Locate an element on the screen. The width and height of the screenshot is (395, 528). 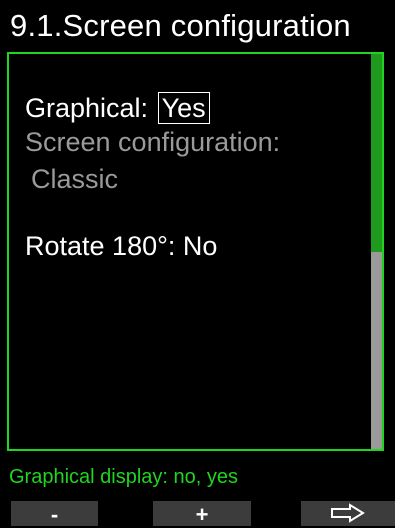
softkey-bar: - + is located at coordinates (197, 514).